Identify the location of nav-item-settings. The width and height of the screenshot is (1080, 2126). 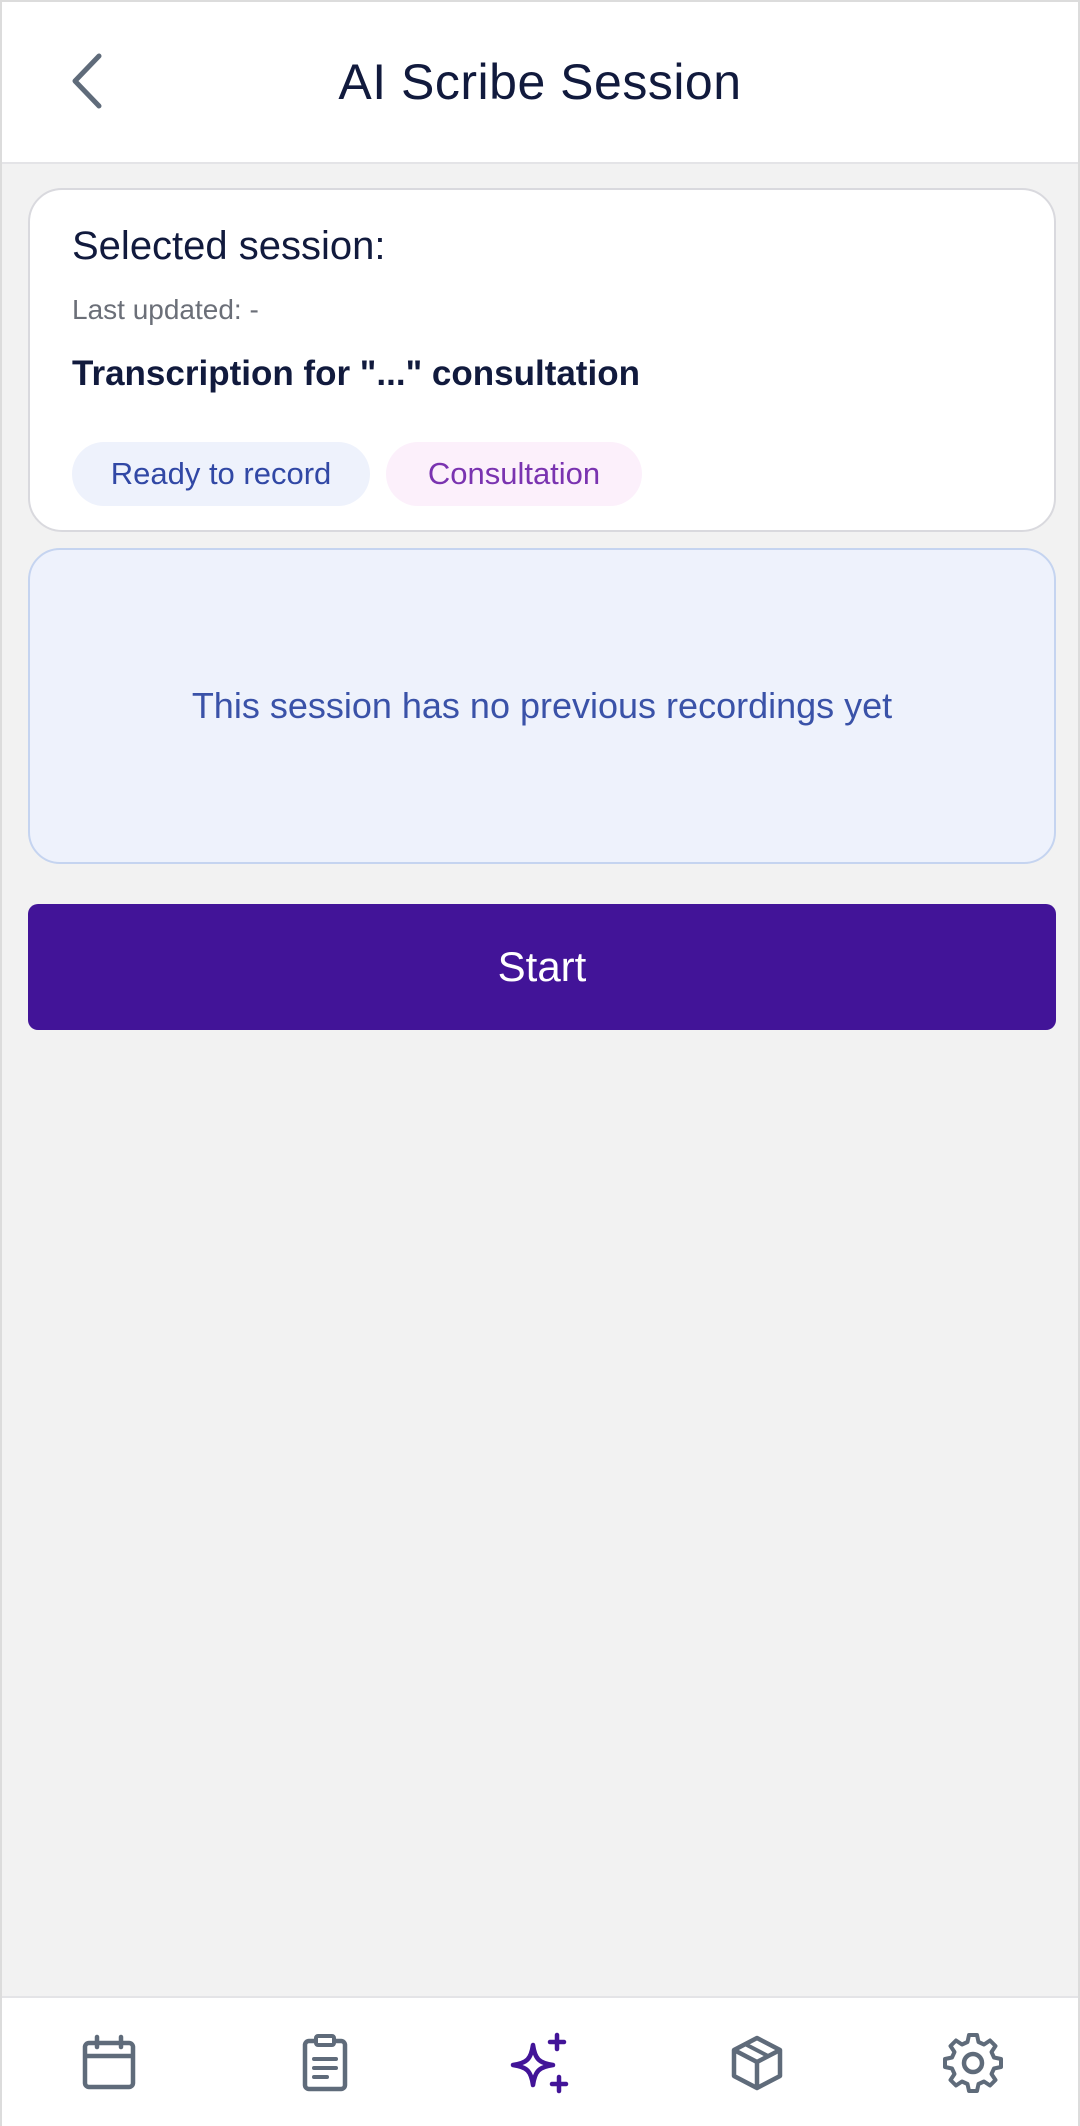
(973, 2063).